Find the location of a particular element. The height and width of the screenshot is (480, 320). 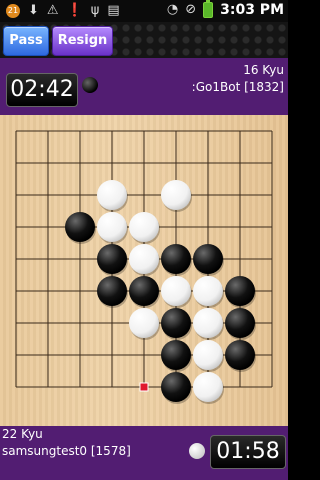

usb-icon: ψ is located at coordinates (95, 10).